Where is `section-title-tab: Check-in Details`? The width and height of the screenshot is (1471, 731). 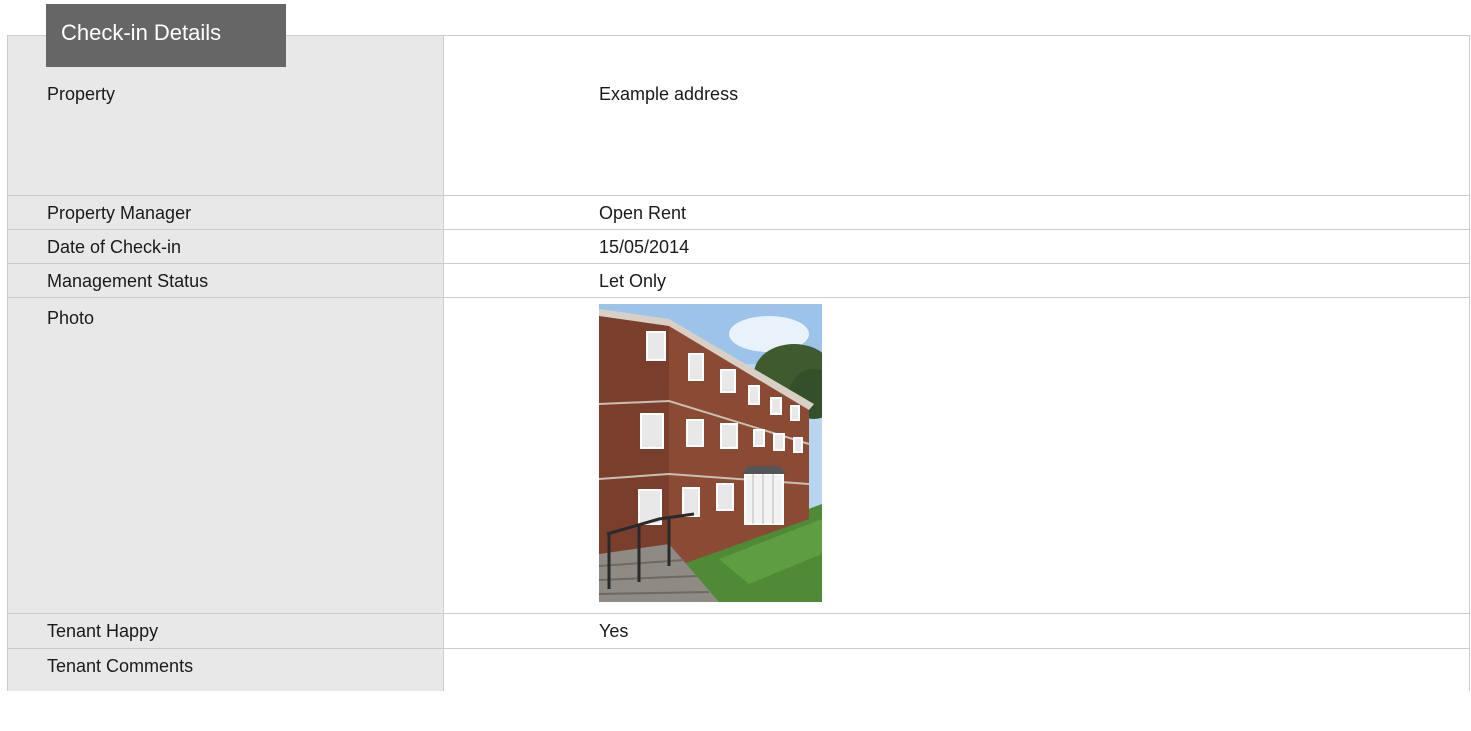
section-title-tab: Check-in Details is located at coordinates (166, 35).